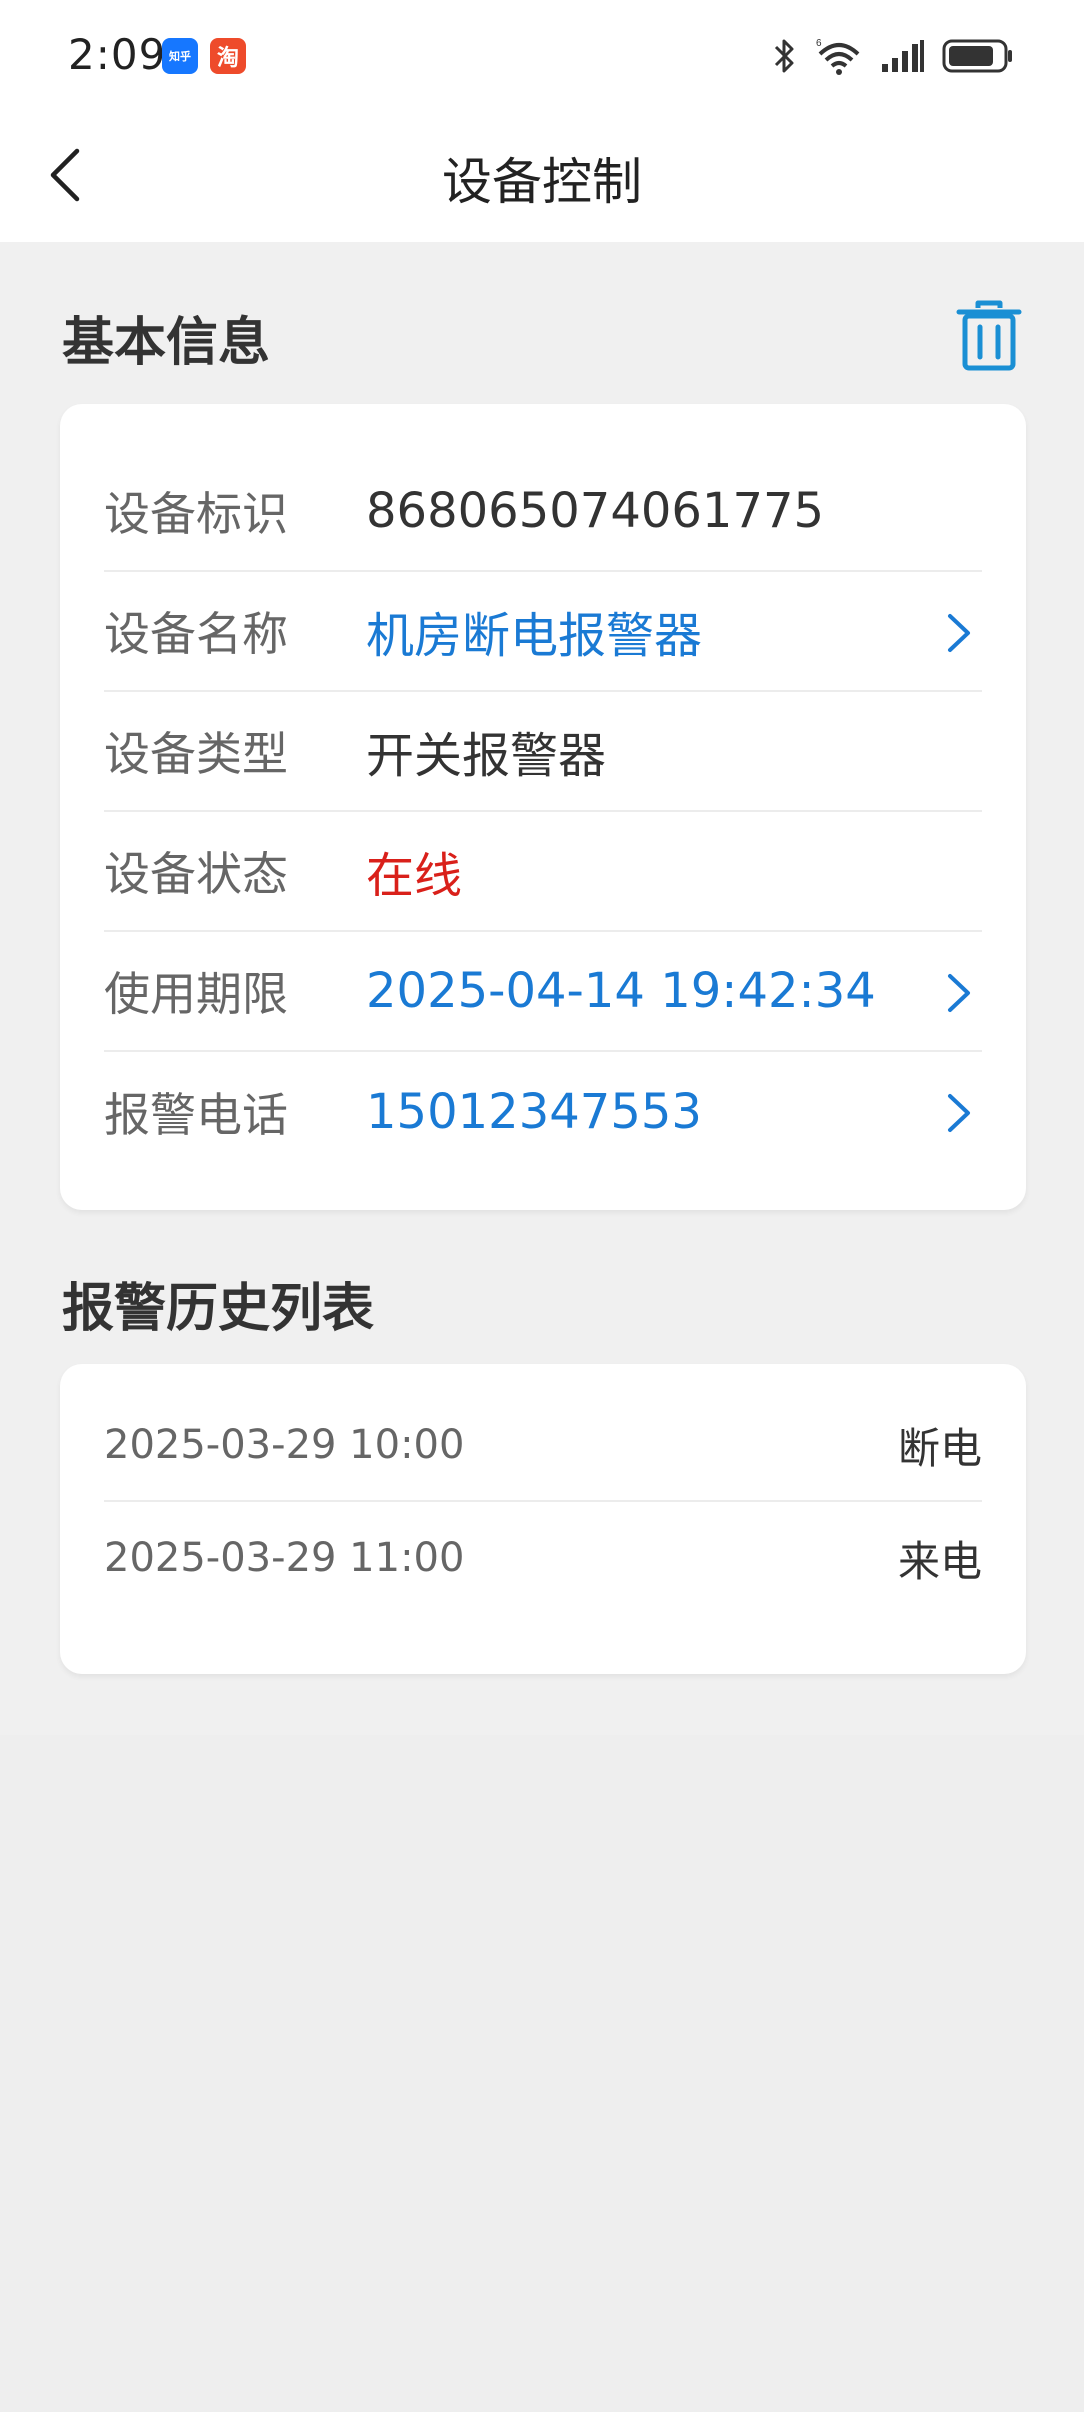 This screenshot has width=1084, height=2412. Describe the element at coordinates (939, 1561) in the screenshot. I see `history-event: 来电` at that location.